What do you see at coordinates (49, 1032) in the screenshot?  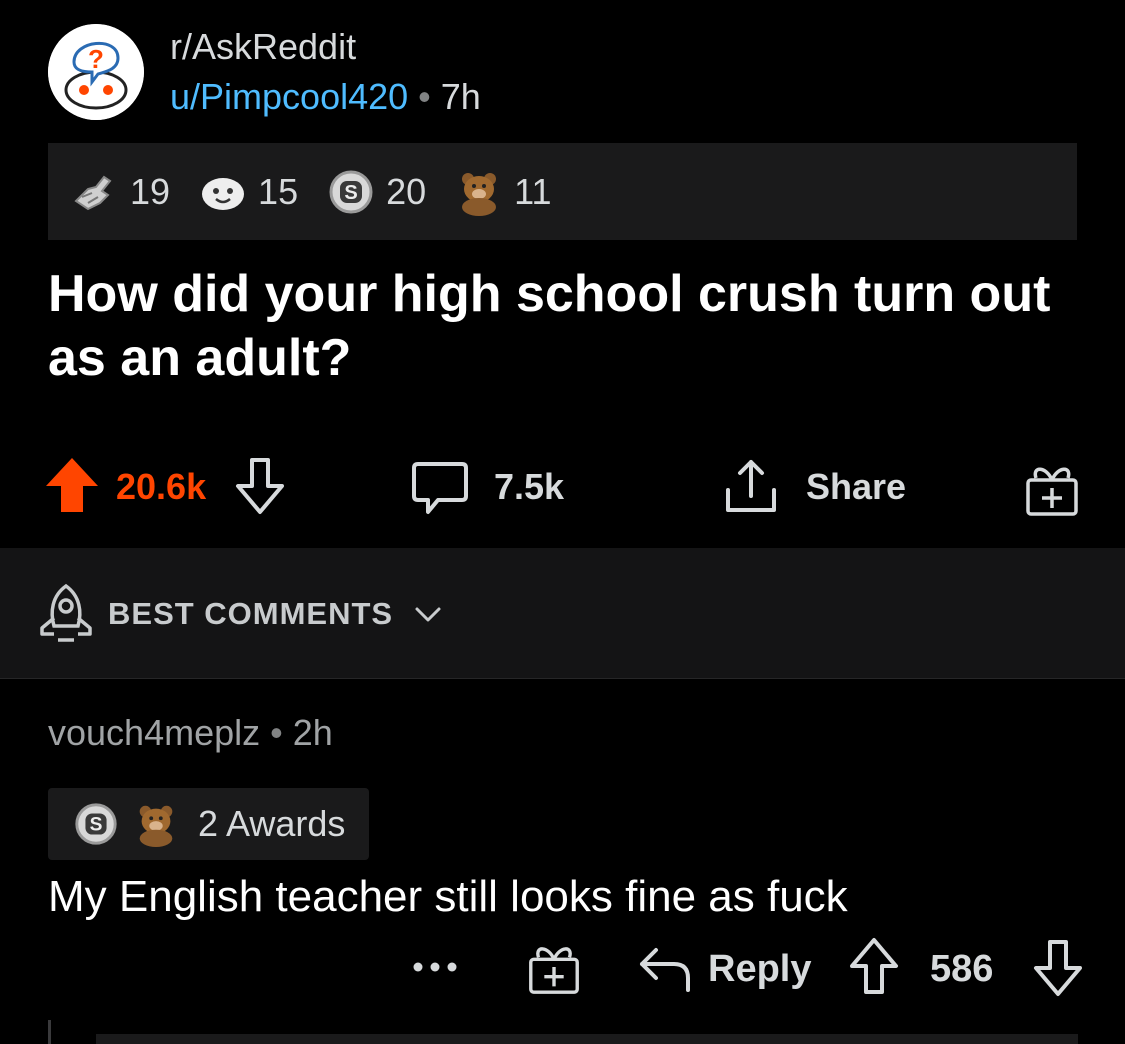 I see `thread-line` at bounding box center [49, 1032].